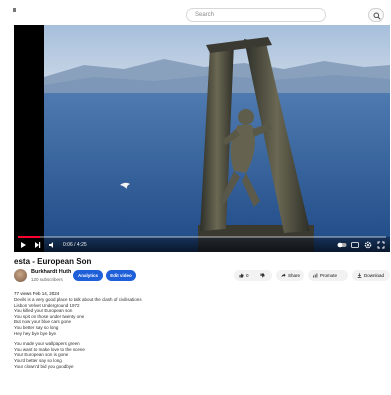 The height and width of the screenshot is (395, 391). Describe the element at coordinates (381, 245) in the screenshot. I see `fullscreen-icon` at that location.